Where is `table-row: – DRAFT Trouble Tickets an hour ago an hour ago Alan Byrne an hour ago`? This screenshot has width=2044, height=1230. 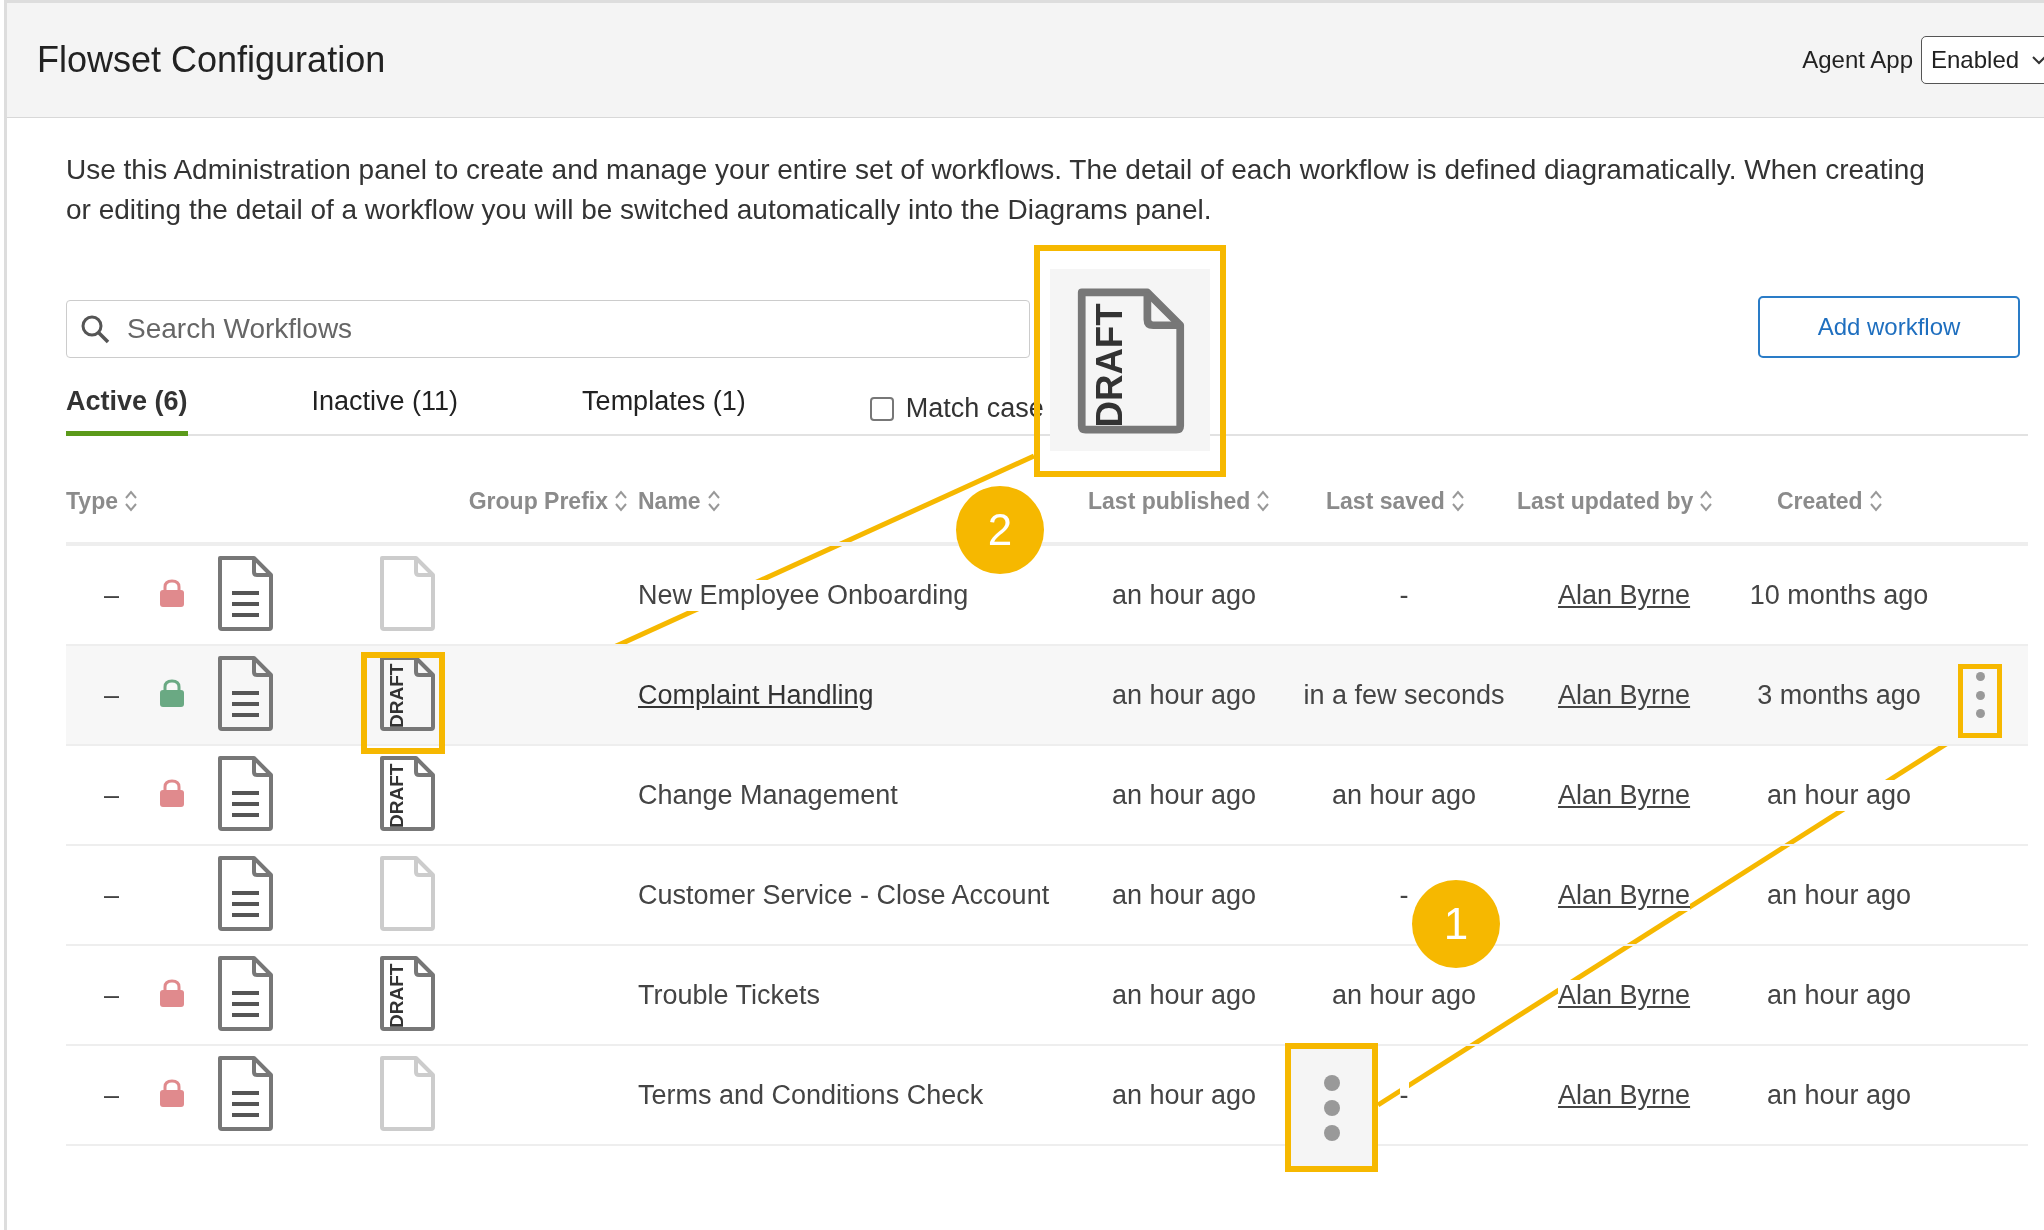
table-row: – DRAFT Trouble Tickets an hour ago an hour ago Alan Byrne an hour ago is located at coordinates (1047, 996).